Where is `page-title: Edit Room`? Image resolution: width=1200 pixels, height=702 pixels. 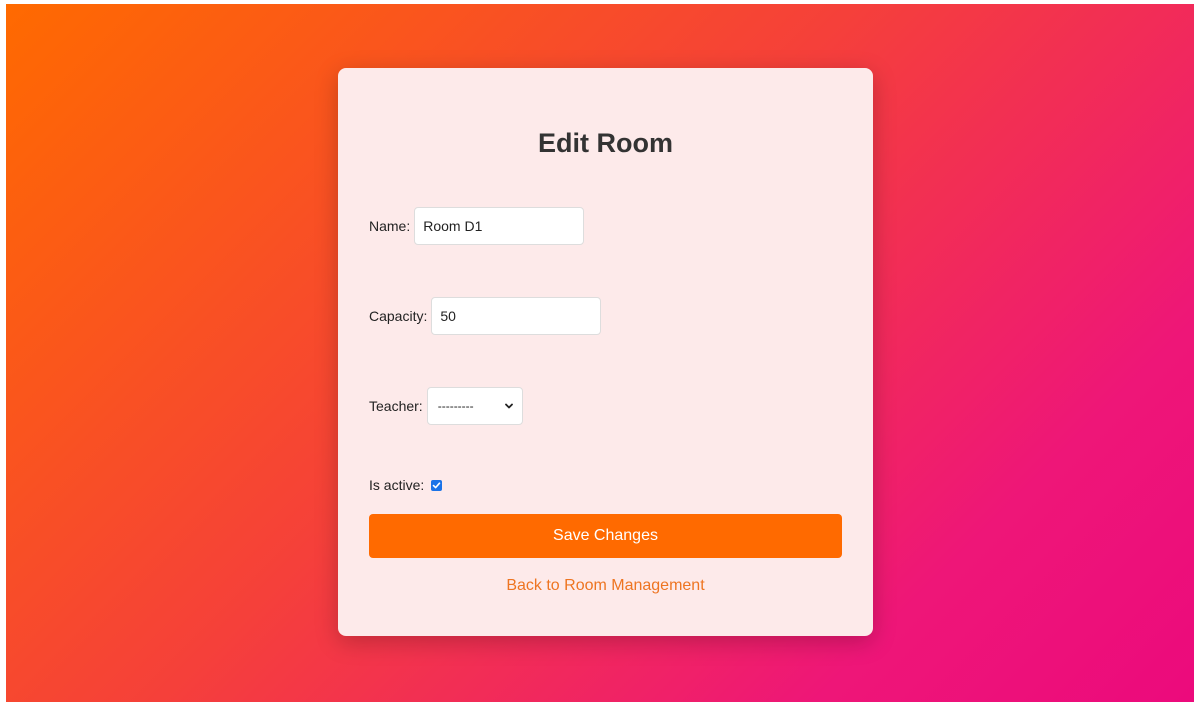
page-title: Edit Room is located at coordinates (605, 143).